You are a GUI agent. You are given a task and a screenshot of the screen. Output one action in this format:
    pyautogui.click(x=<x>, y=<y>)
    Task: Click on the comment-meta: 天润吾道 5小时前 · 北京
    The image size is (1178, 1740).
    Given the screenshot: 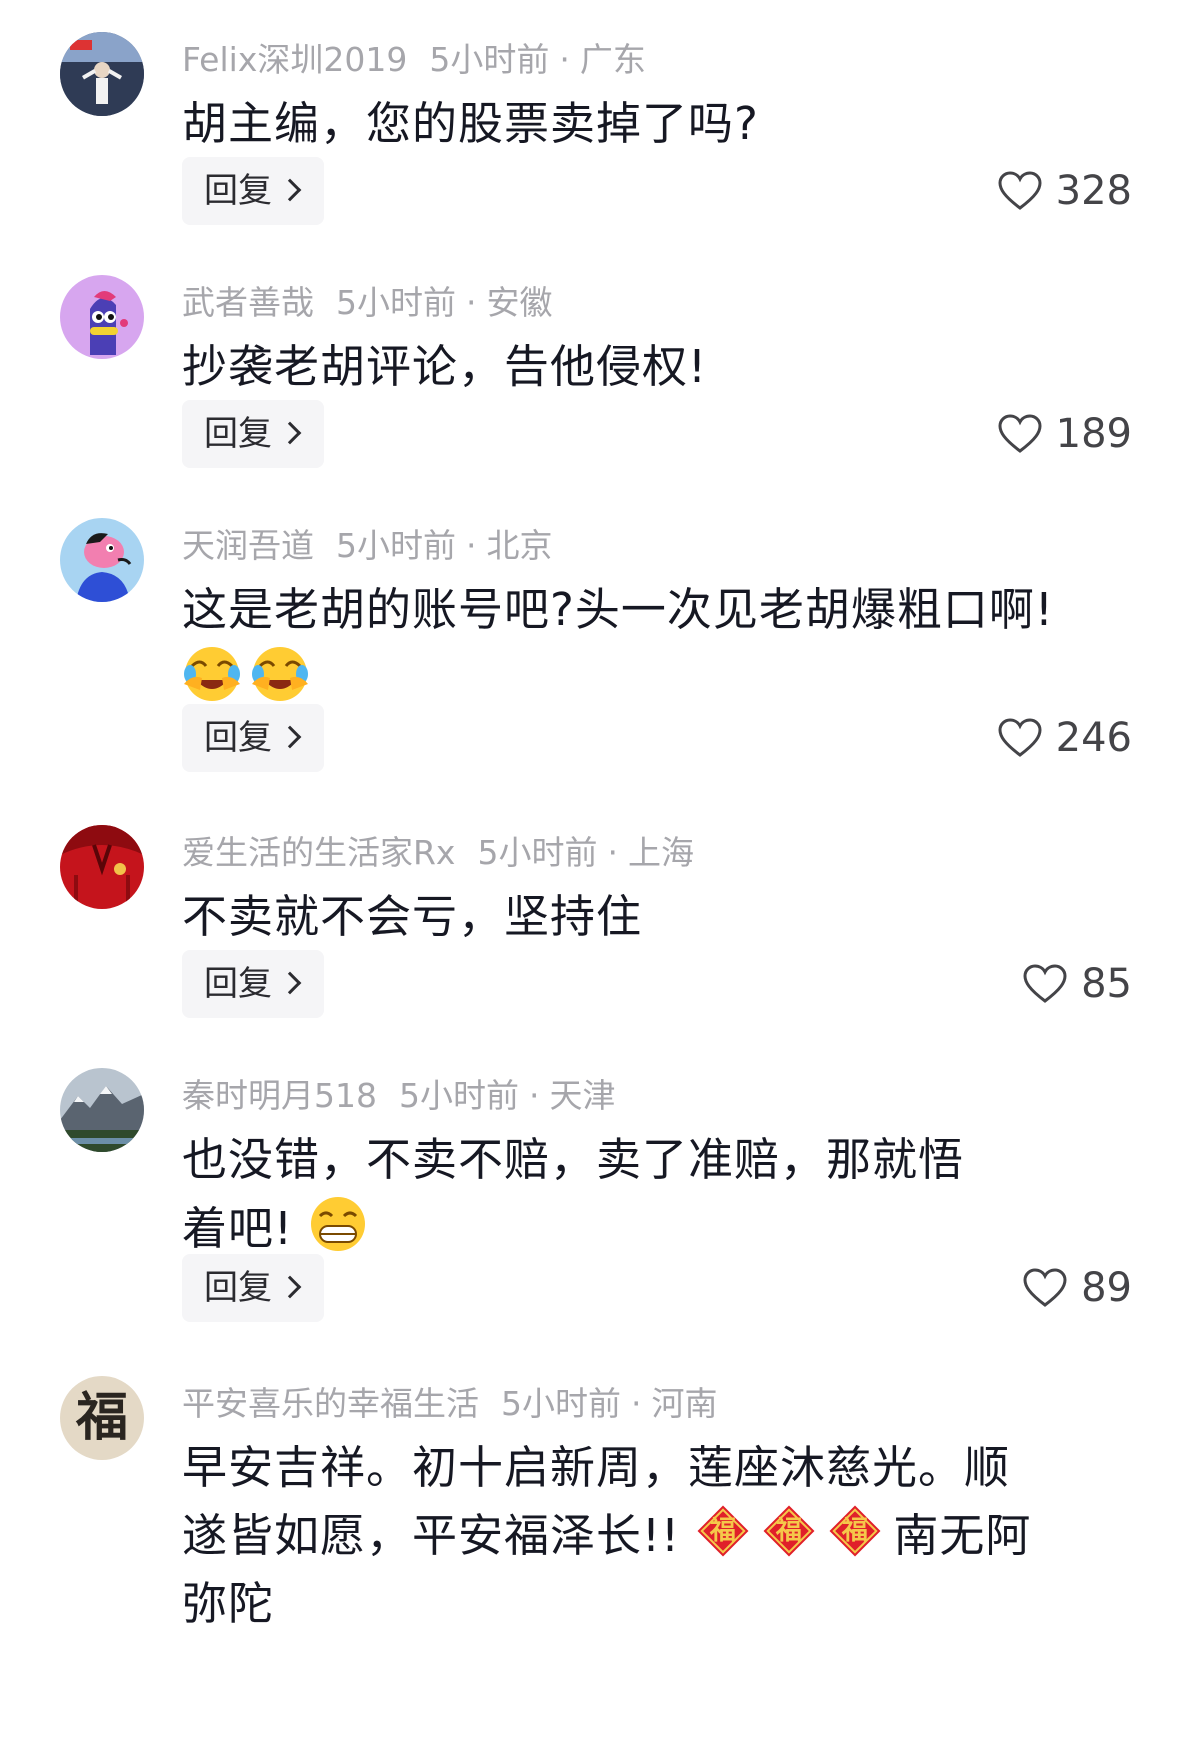 What is the action you would take?
    pyautogui.click(x=367, y=546)
    